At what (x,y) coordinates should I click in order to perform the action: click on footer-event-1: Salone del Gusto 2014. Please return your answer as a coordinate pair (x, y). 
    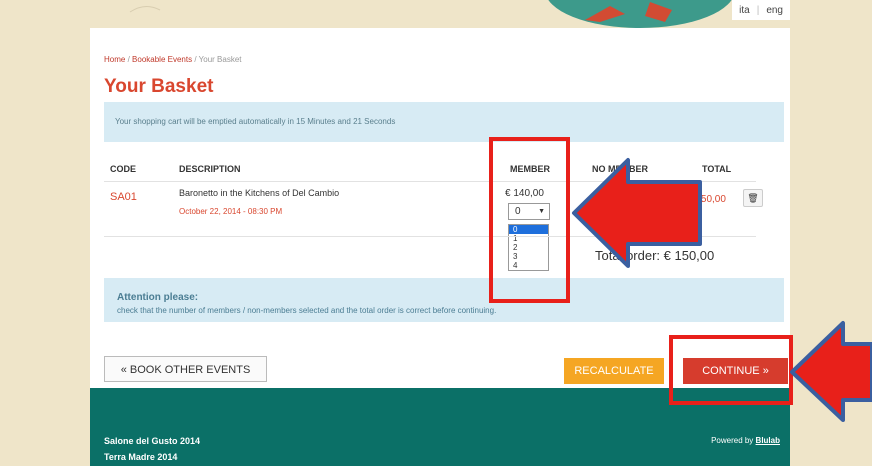
    Looking at the image, I should click on (152, 441).